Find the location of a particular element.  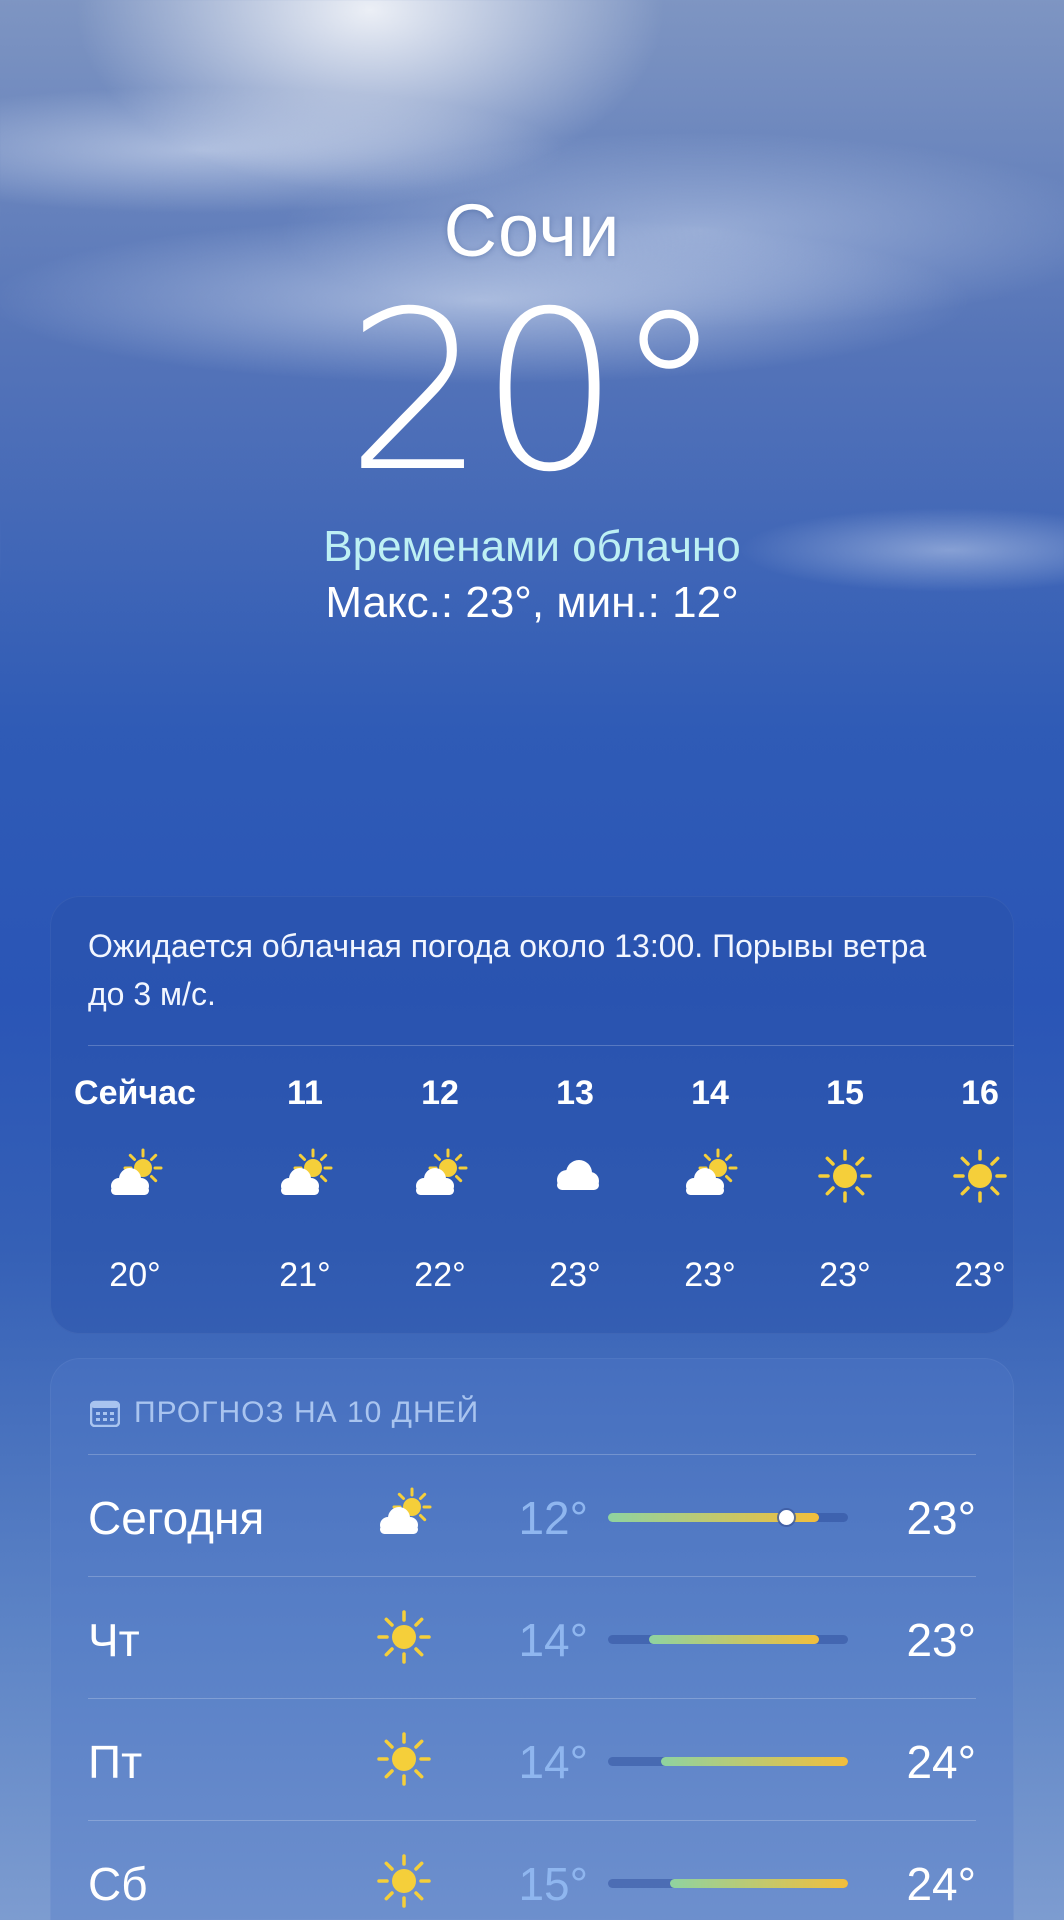

current-temperature: 20° is located at coordinates (535, 392).